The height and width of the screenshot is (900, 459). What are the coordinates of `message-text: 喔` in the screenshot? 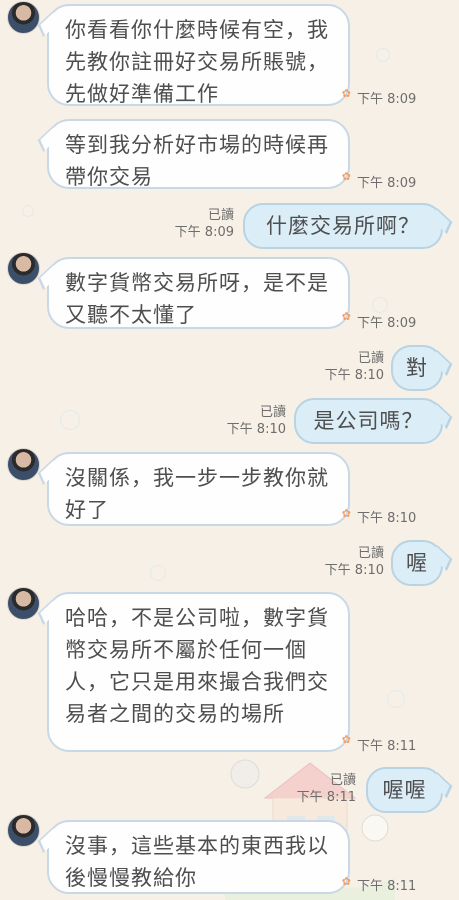 It's located at (417, 563).